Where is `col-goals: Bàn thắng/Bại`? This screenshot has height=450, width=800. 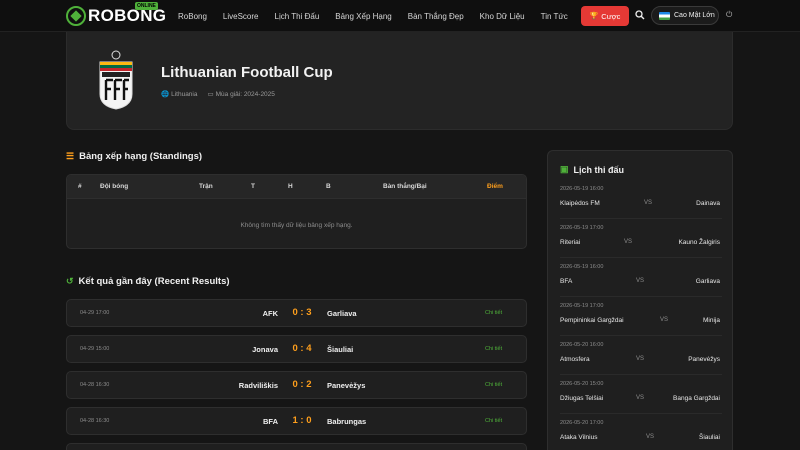 col-goals: Bàn thắng/Bại is located at coordinates (405, 186).